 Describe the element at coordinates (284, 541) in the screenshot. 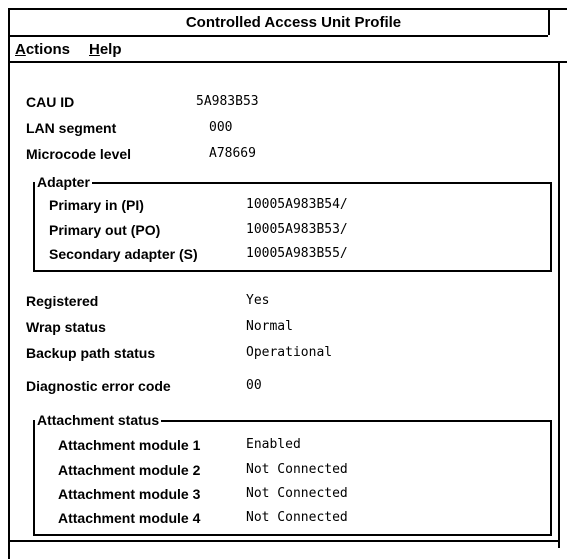

I see `window-bottom-border` at that location.